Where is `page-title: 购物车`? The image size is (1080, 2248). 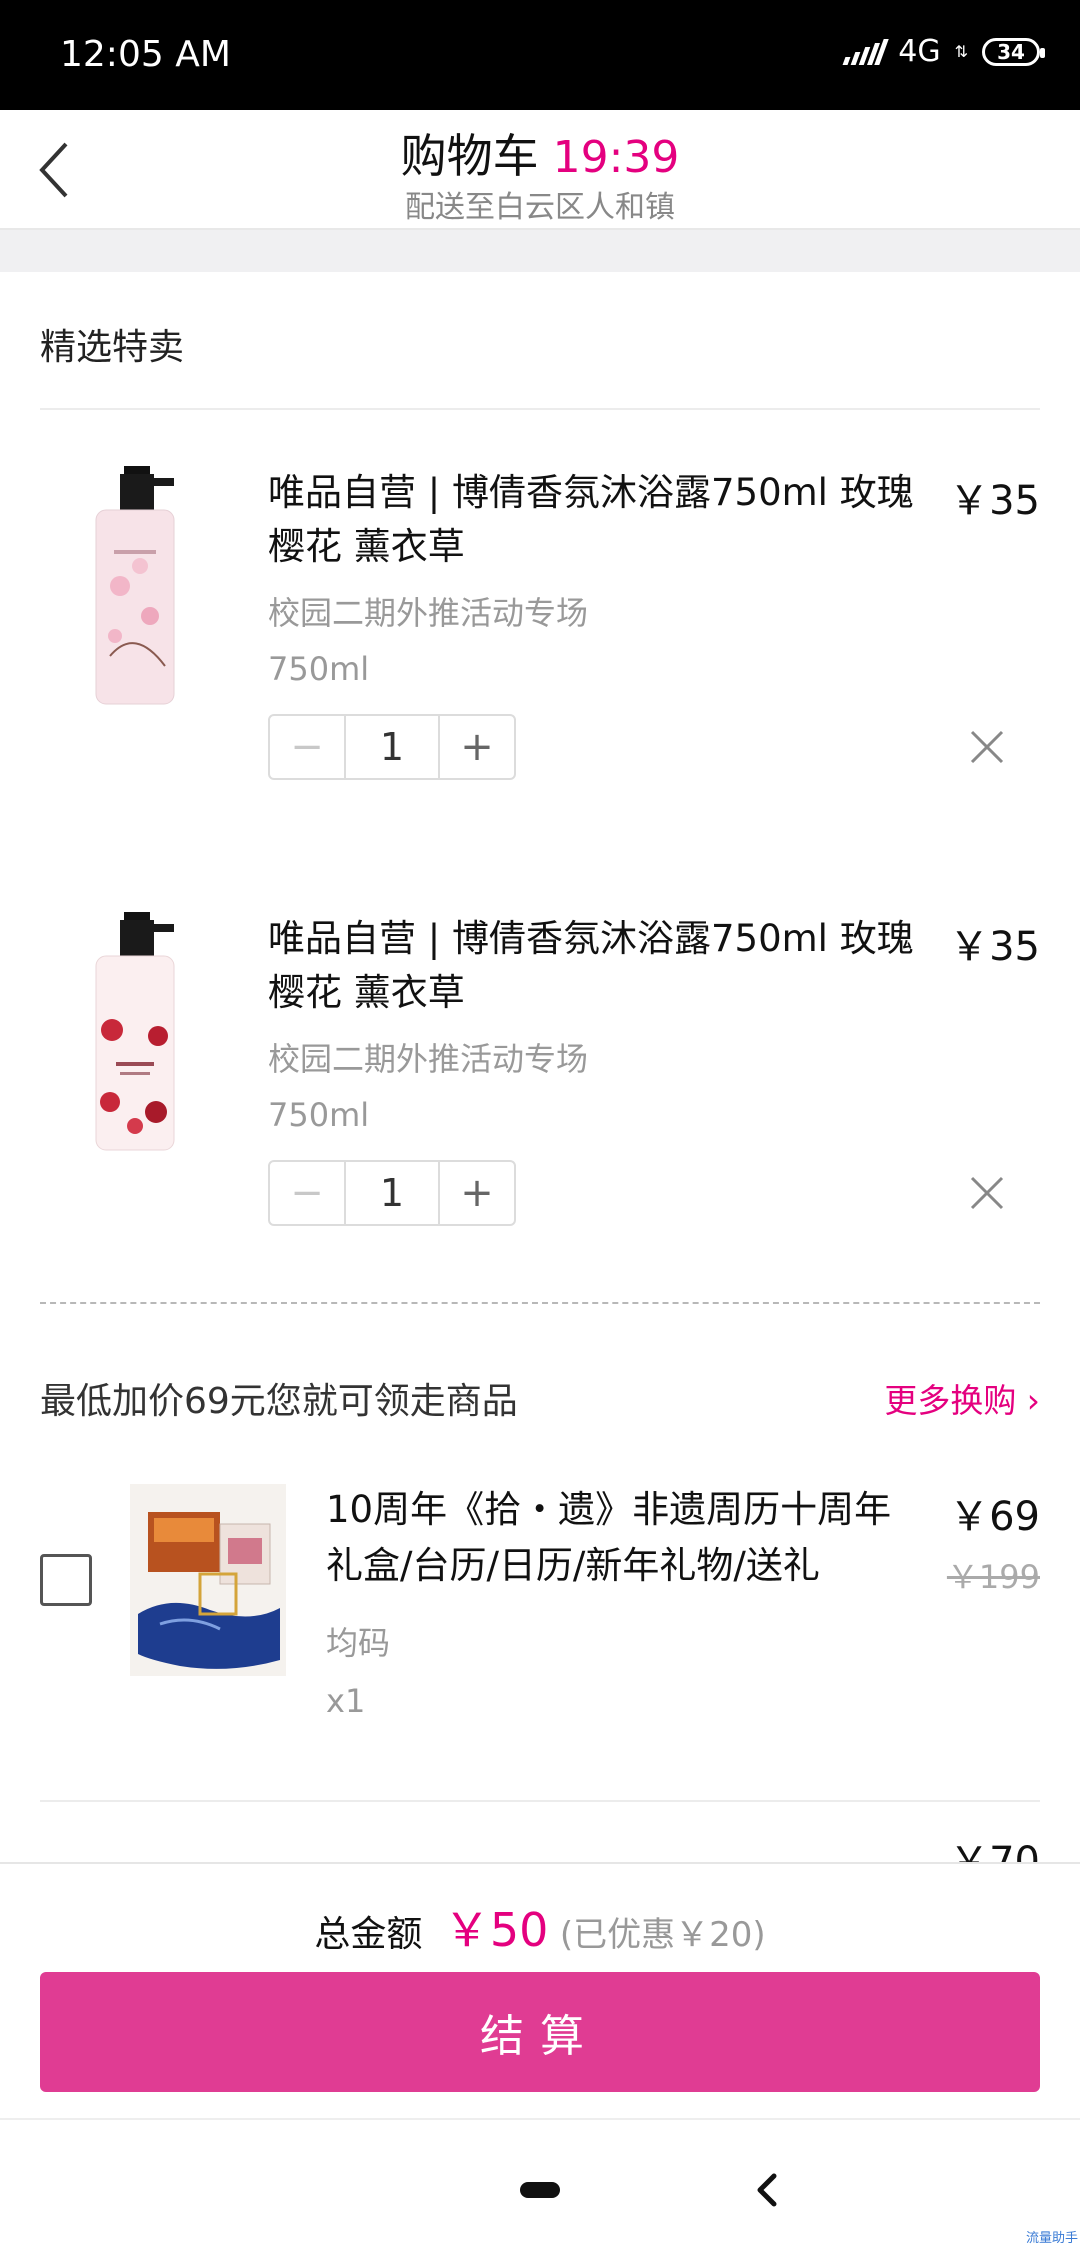 page-title: 购物车 is located at coordinates (469, 156).